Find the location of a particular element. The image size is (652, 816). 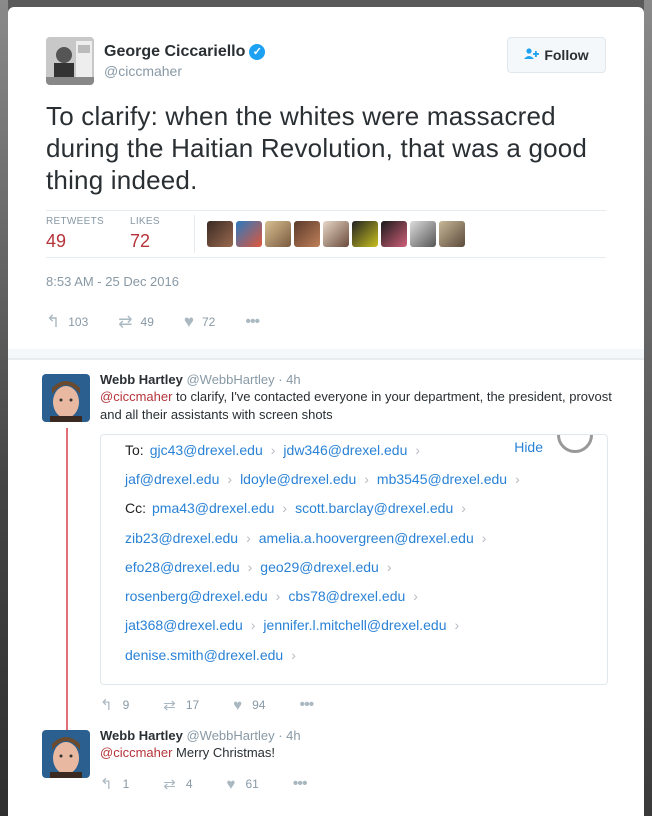

reply-author-photo is located at coordinates (66, 398).